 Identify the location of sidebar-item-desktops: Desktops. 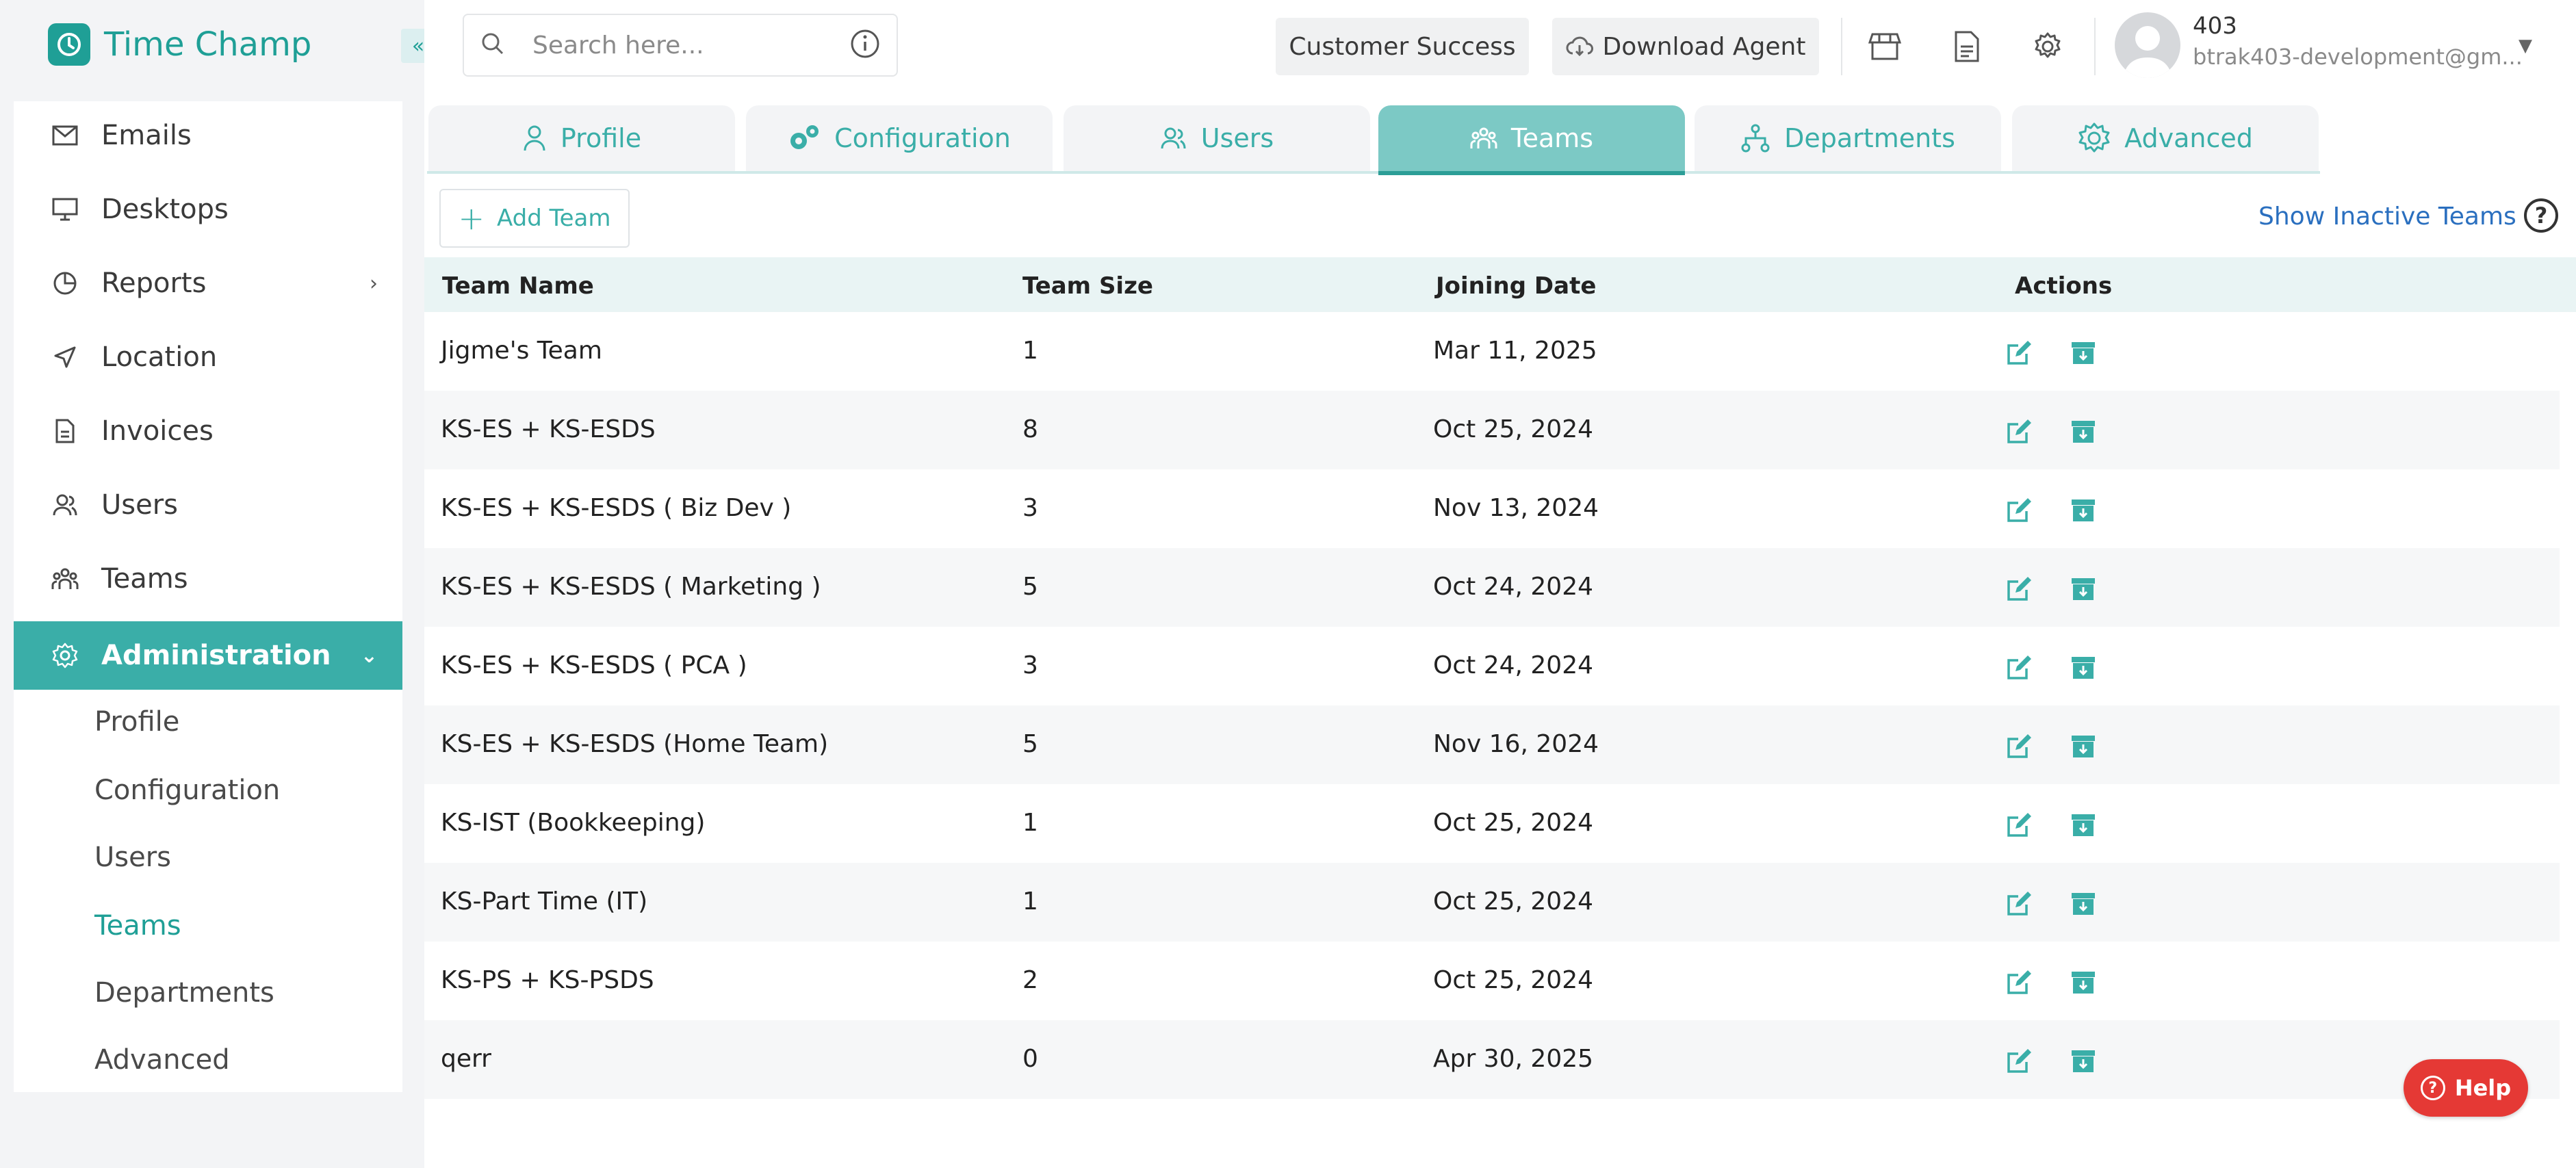
(208, 209).